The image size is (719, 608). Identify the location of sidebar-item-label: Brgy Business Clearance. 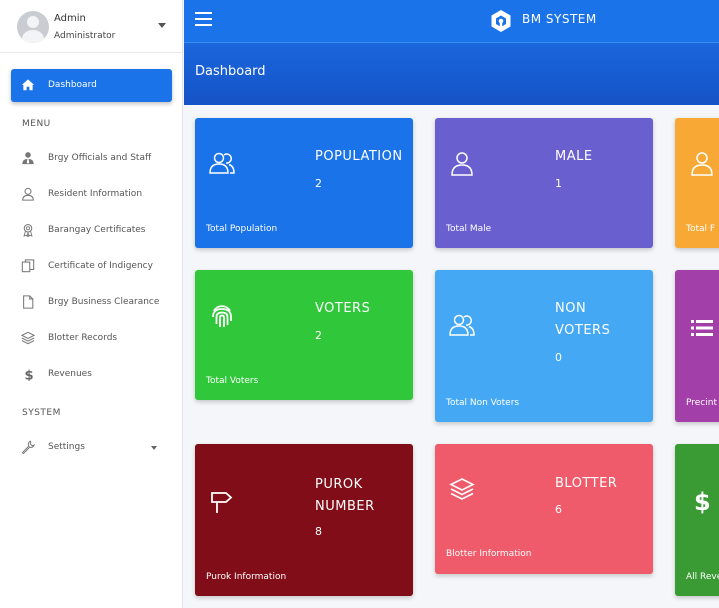
(104, 302).